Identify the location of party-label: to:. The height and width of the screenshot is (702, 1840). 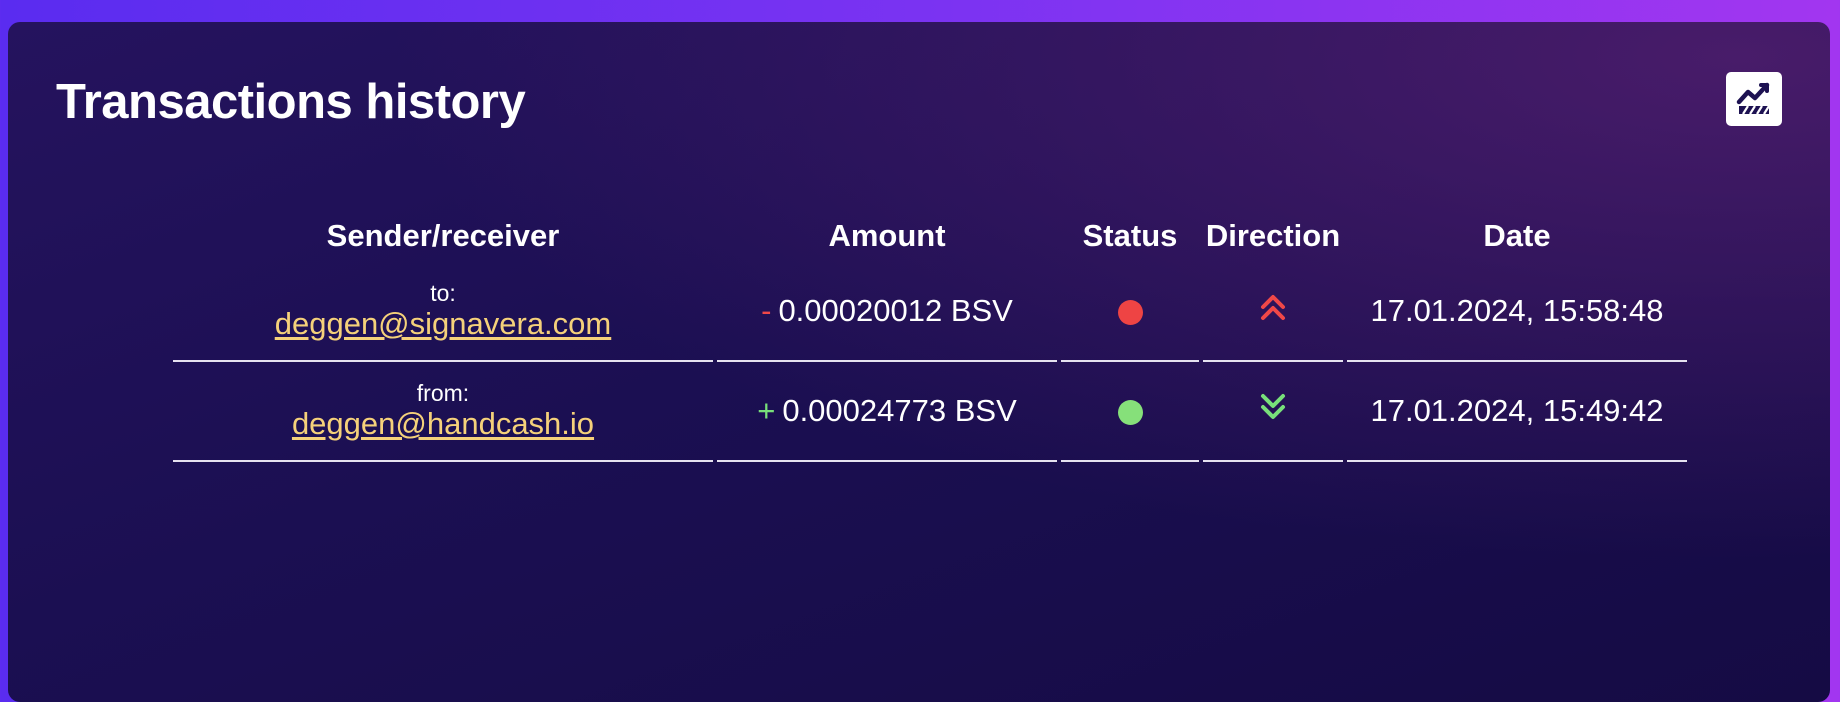
(443, 293).